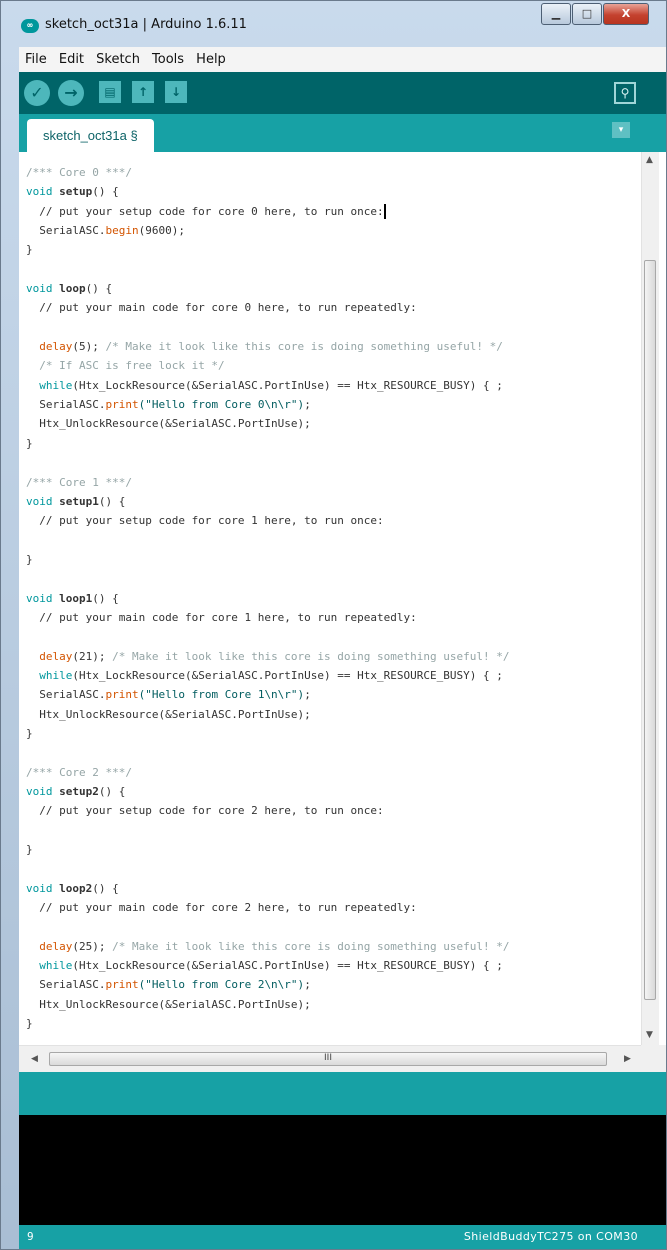  Describe the element at coordinates (267, 288) in the screenshot. I see `code-line: void loop() {` at that location.